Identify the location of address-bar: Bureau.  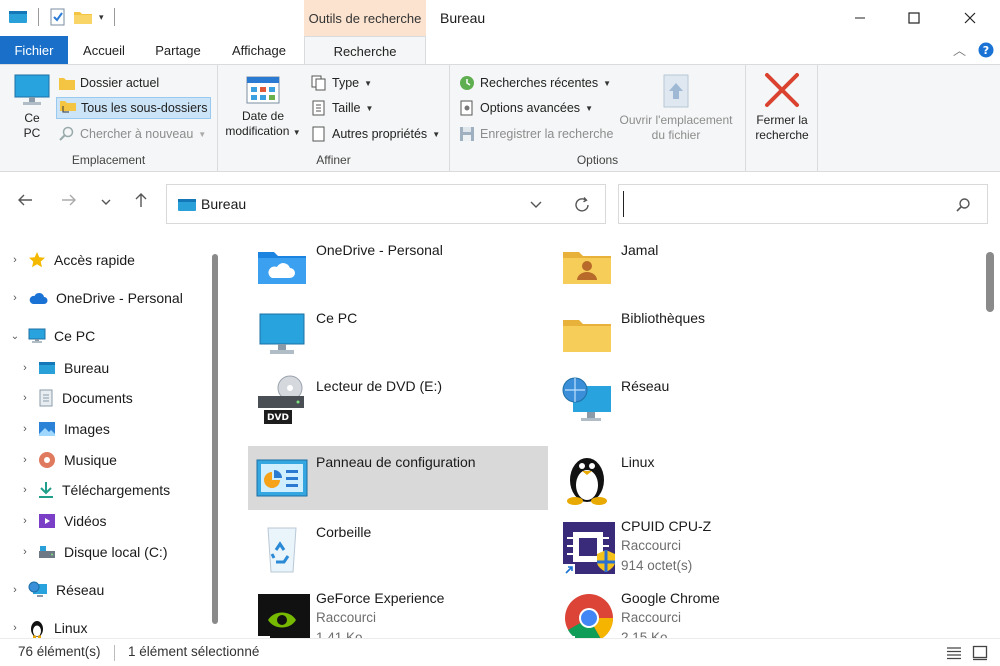
(386, 204).